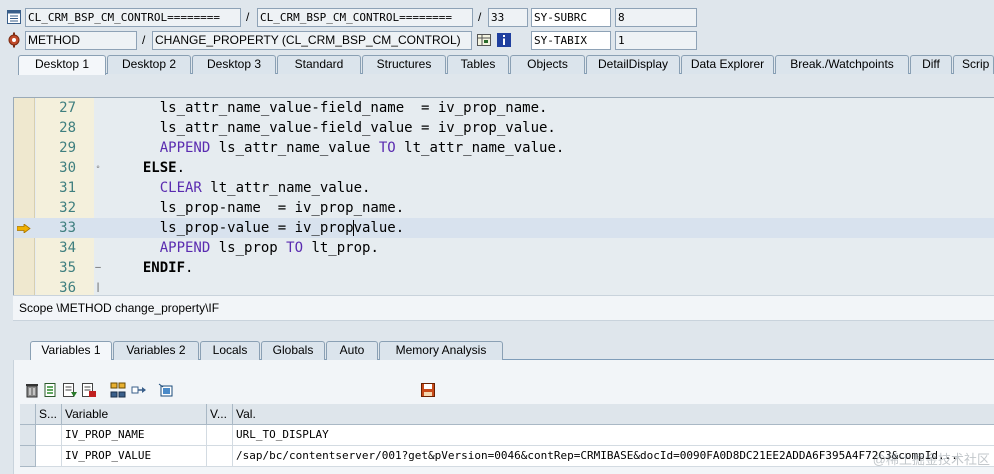 The image size is (994, 474). What do you see at coordinates (134, 435) in the screenshot?
I see `table-cell-variable: IV_PROP_NAME` at bounding box center [134, 435].